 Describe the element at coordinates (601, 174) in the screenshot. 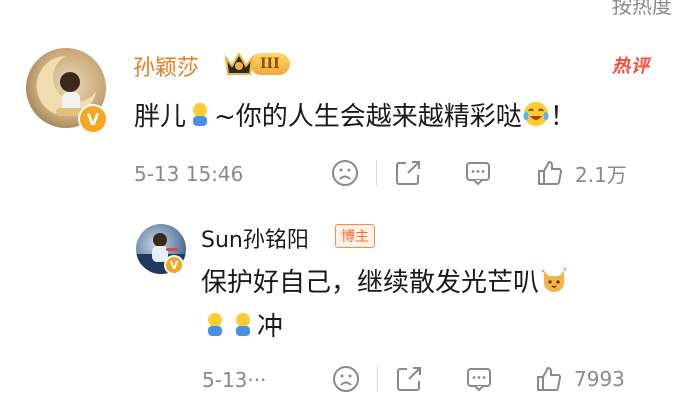

I see `like-count: 2.1万` at that location.